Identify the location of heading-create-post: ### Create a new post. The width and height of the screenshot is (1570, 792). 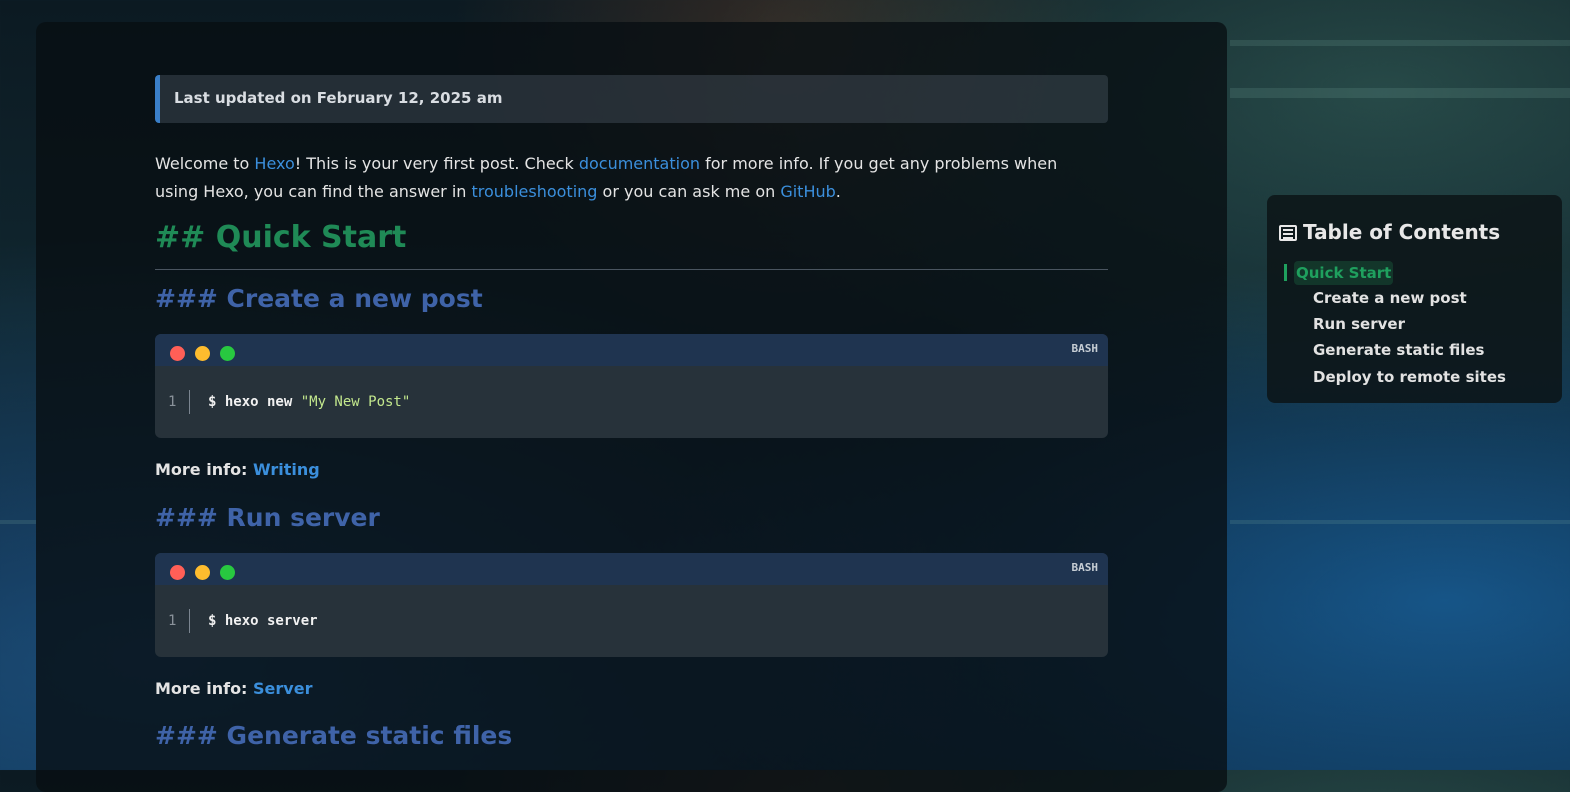
(319, 298).